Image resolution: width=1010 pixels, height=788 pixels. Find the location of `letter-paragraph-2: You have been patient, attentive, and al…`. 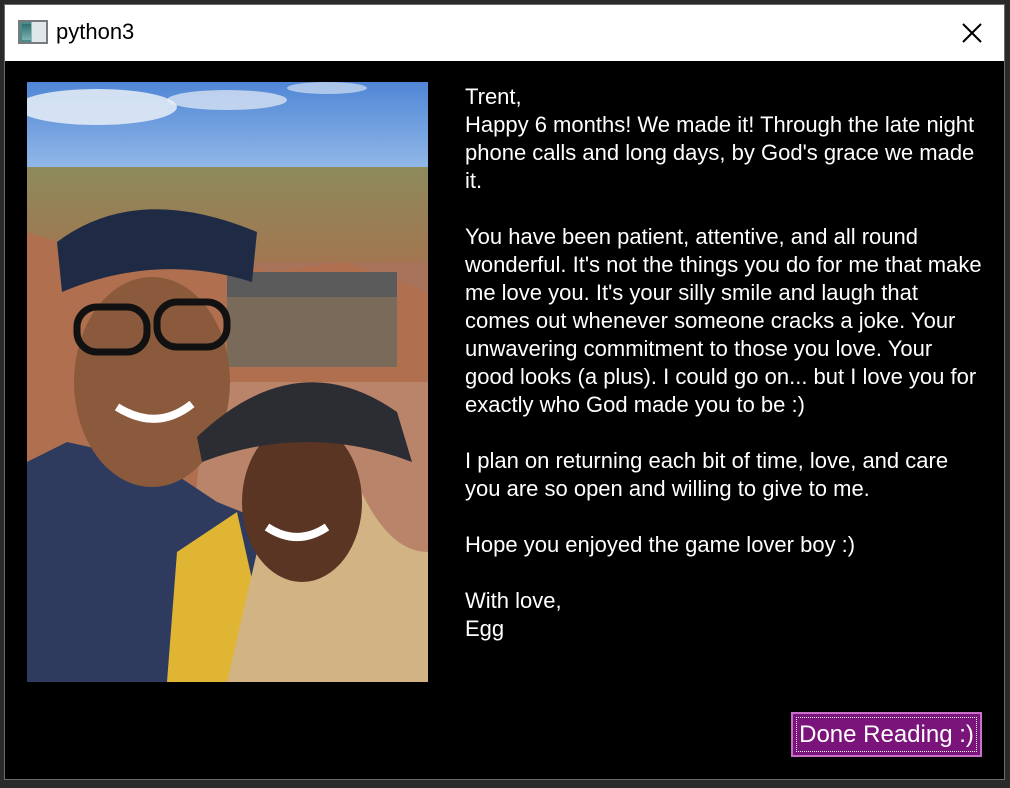

letter-paragraph-2: You have been patient, attentive, and al… is located at coordinates (723, 320).